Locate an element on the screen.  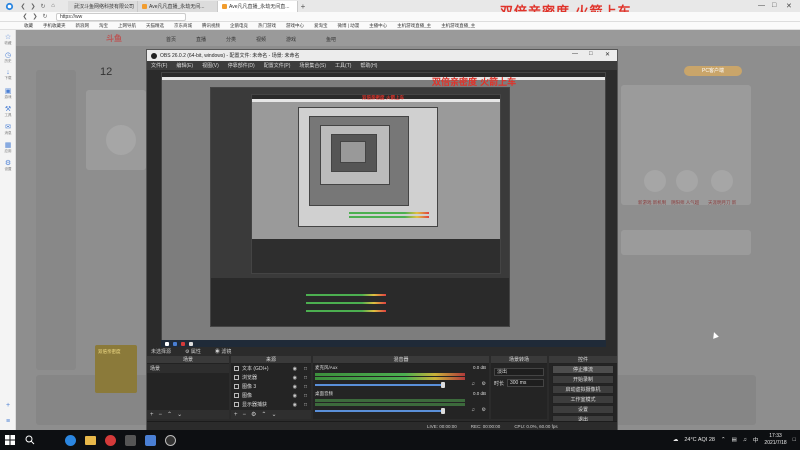
obs-menu-edit: 编辑(E) is located at coordinates (184, 65).